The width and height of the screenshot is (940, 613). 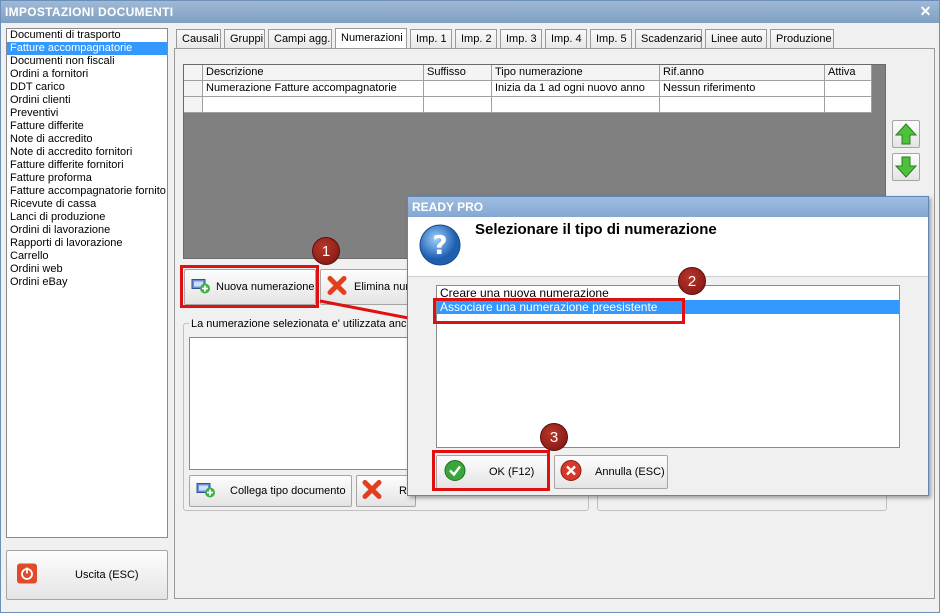 I want to click on delete-icon, so click(x=372, y=491).